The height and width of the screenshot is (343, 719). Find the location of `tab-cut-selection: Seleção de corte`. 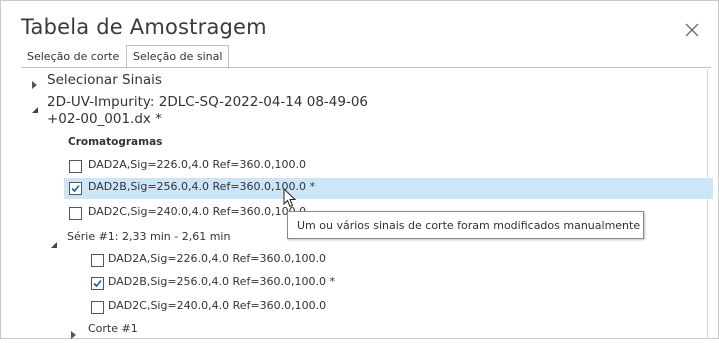

tab-cut-selection: Seleção de corte is located at coordinates (73, 56).